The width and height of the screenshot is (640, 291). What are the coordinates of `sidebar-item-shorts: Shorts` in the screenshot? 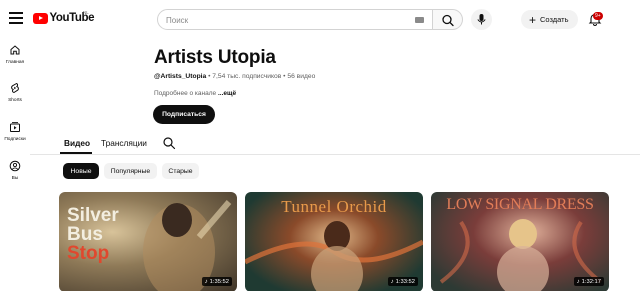 It's located at (15, 92).